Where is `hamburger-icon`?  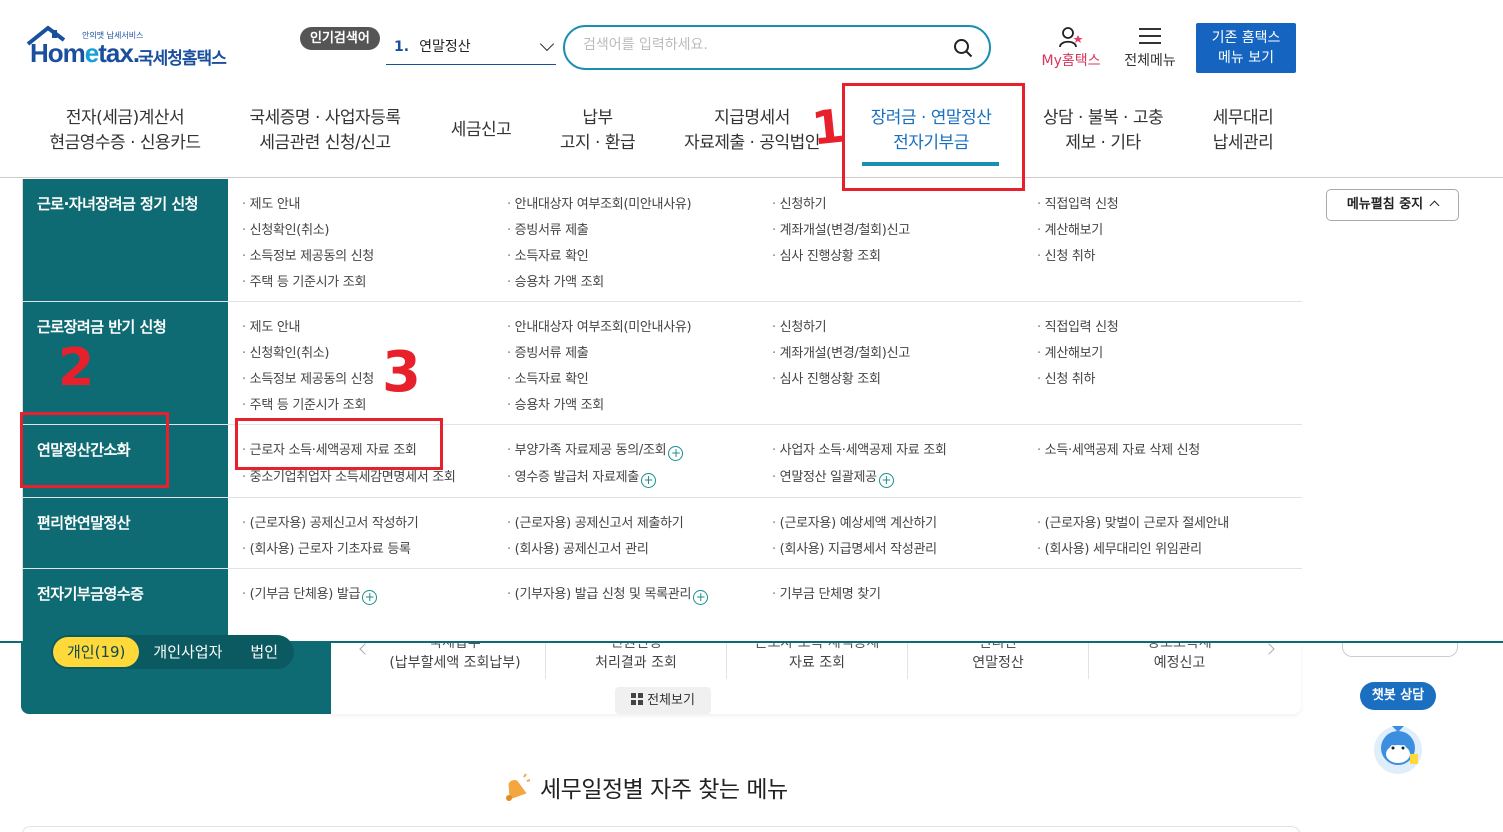 hamburger-icon is located at coordinates (1150, 36).